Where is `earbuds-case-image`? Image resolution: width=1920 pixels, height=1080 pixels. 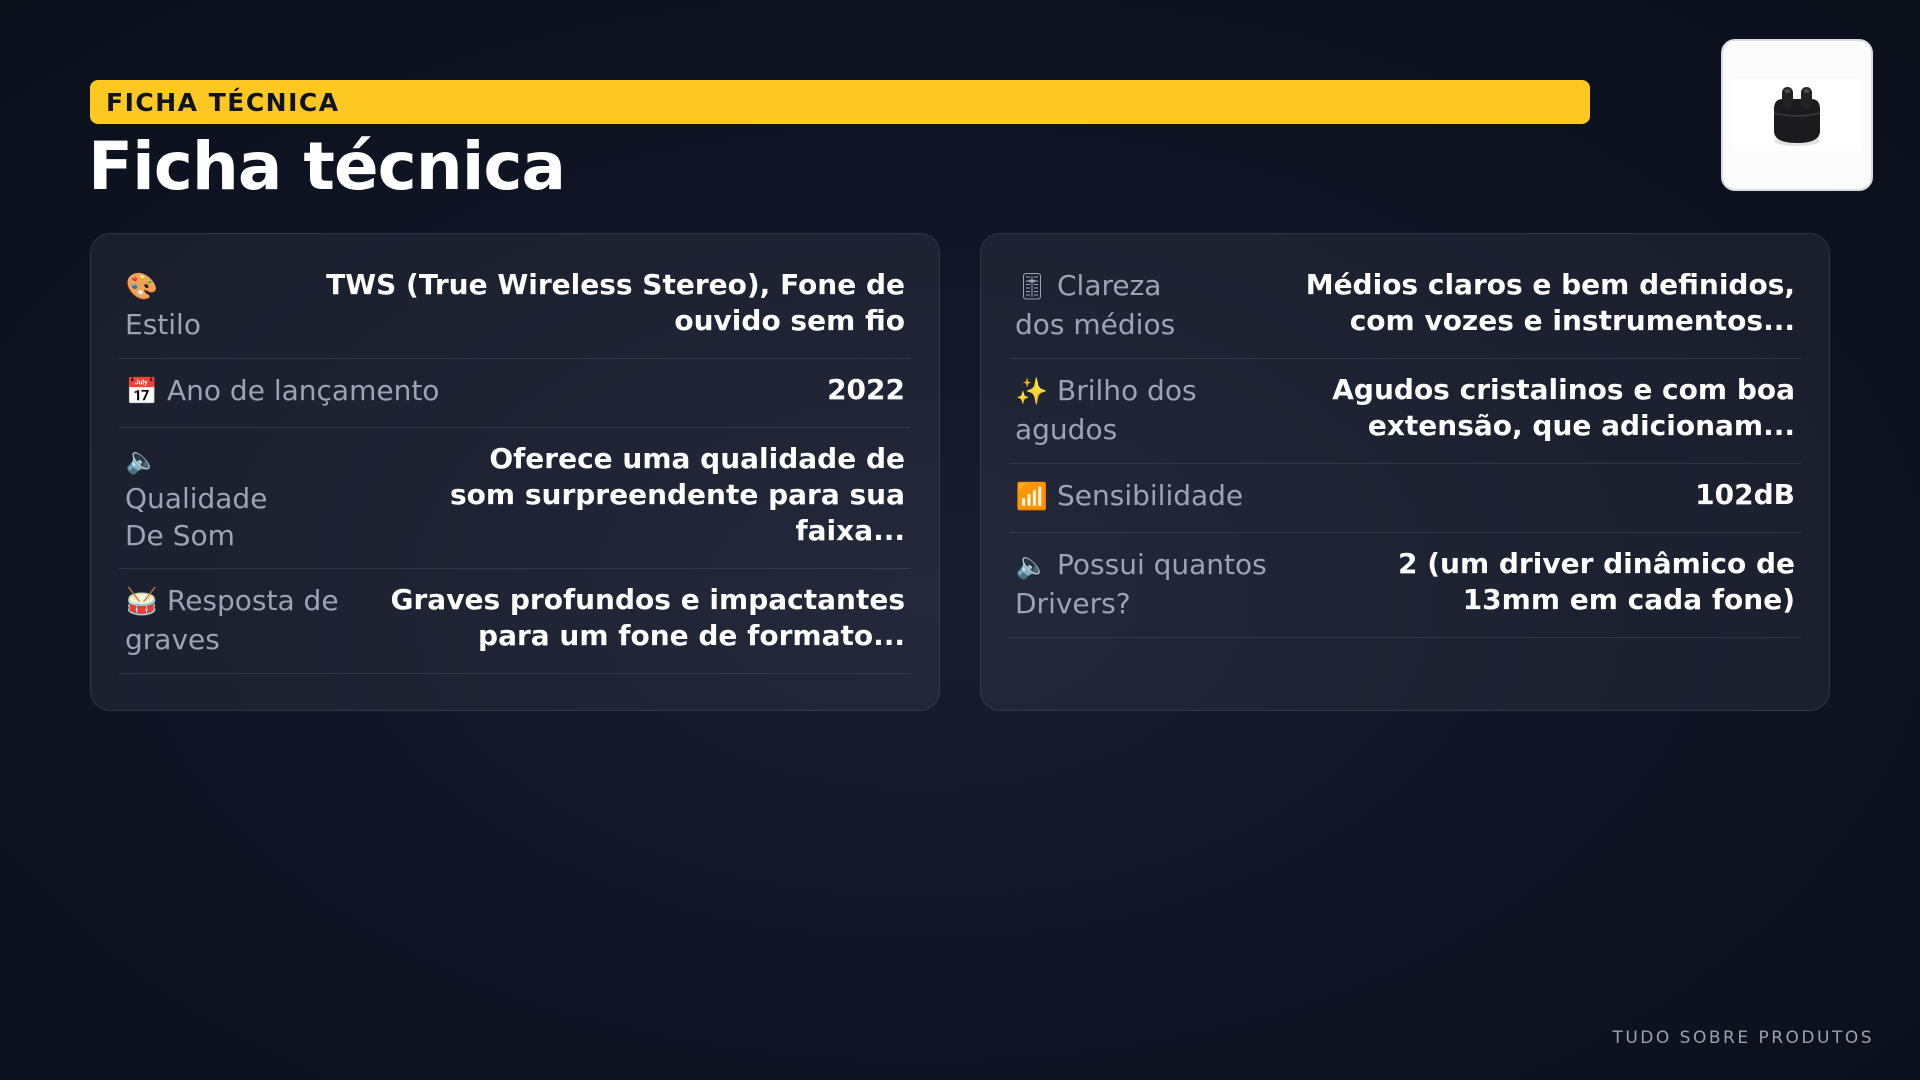
earbuds-case-image is located at coordinates (1797, 115).